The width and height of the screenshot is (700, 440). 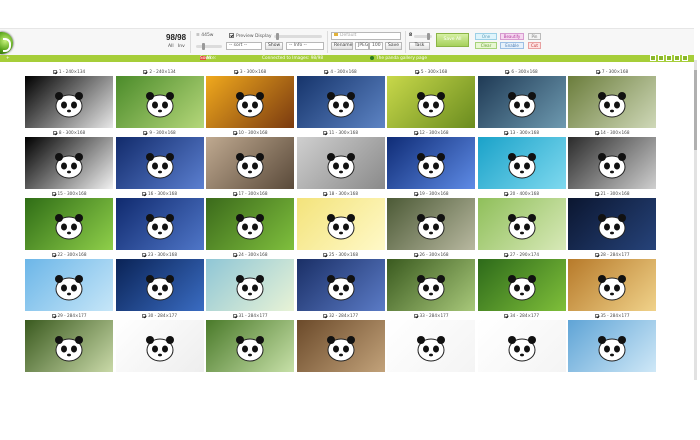 I want to click on gallery-item: 29 - 284×177, so click(x=69, y=341).